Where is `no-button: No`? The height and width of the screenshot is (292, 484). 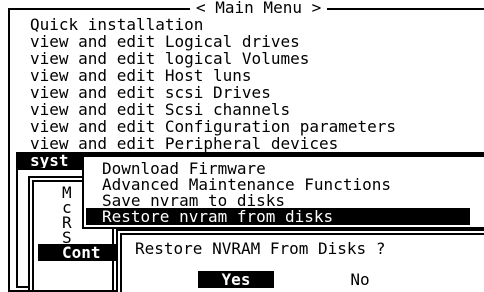
no-button: No is located at coordinates (360, 279).